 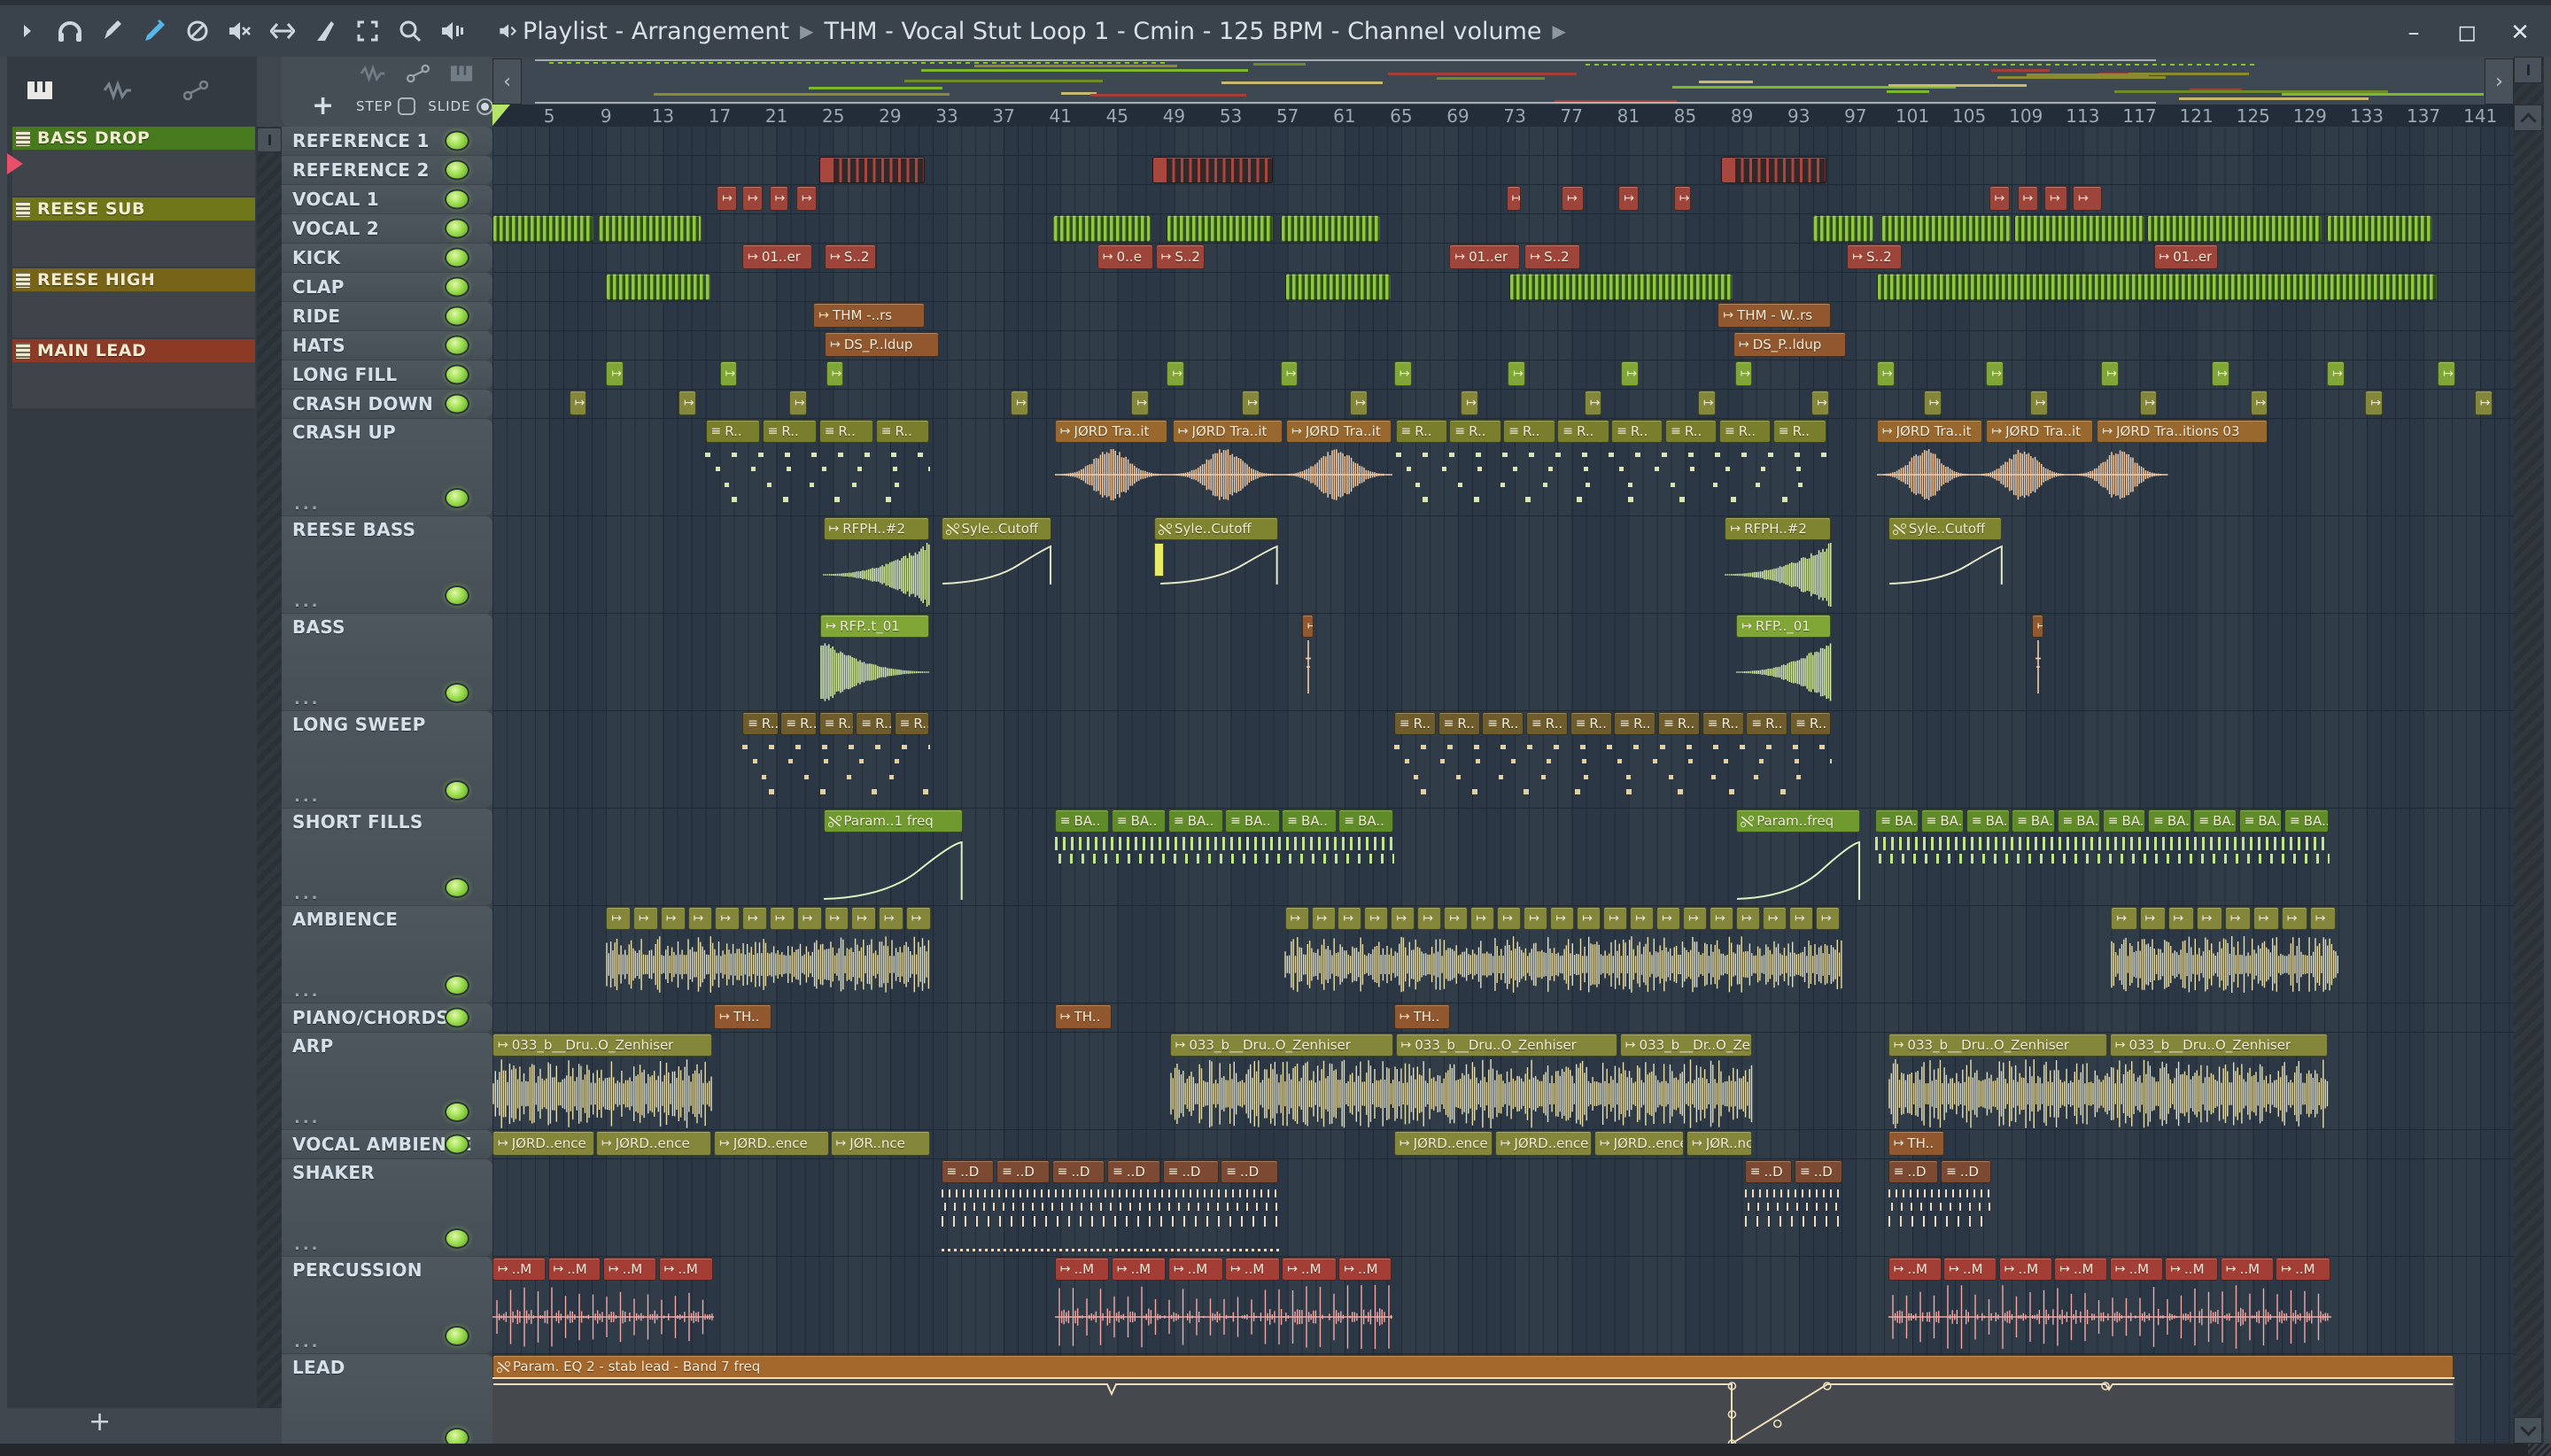 What do you see at coordinates (197, 31) in the screenshot?
I see `delete-tool-icon` at bounding box center [197, 31].